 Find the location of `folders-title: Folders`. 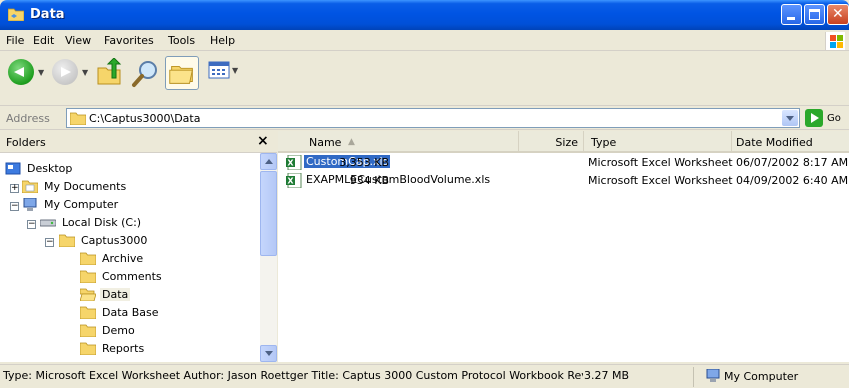

folders-title: Folders is located at coordinates (26, 142).